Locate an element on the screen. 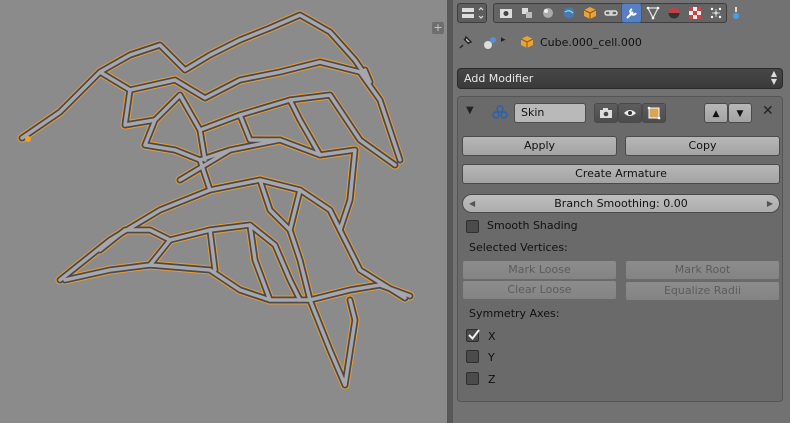 The width and height of the screenshot is (790, 423). close-icon: ✕ is located at coordinates (768, 111).